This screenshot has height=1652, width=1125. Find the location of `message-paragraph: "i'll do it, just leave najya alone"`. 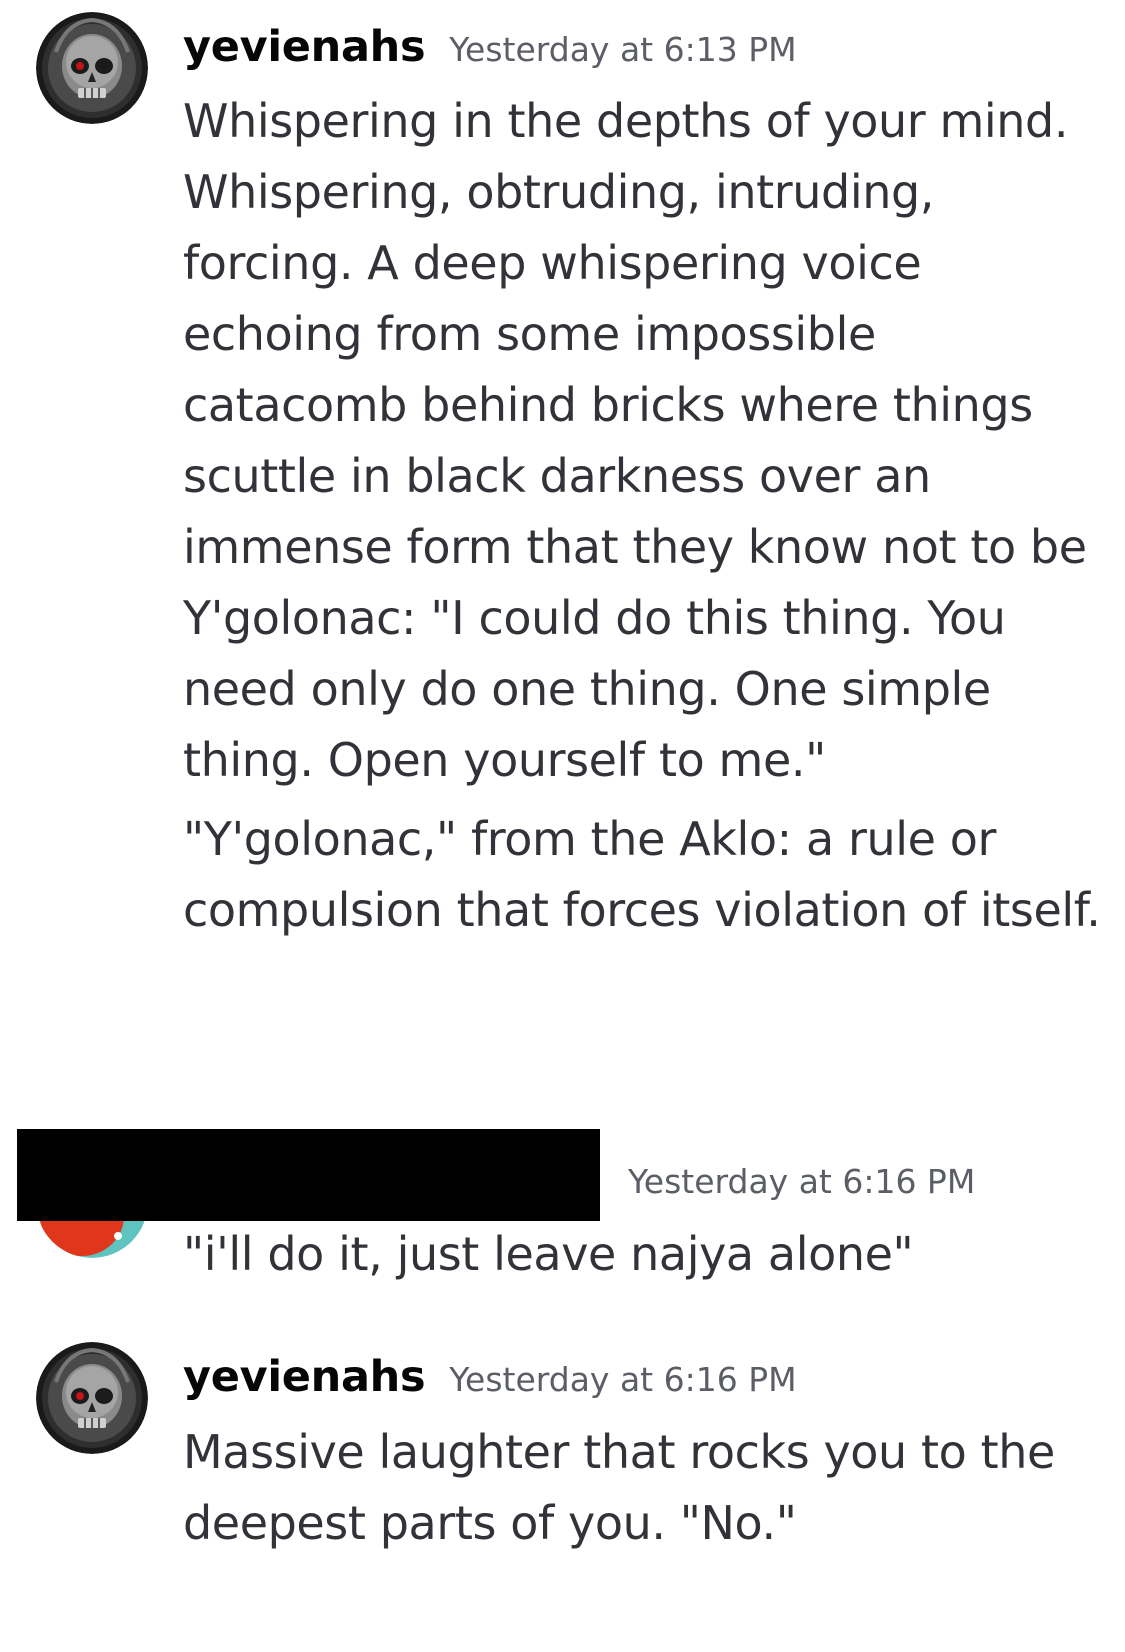

message-paragraph: "i'll do it, just leave najya alone" is located at coordinates (548, 1254).